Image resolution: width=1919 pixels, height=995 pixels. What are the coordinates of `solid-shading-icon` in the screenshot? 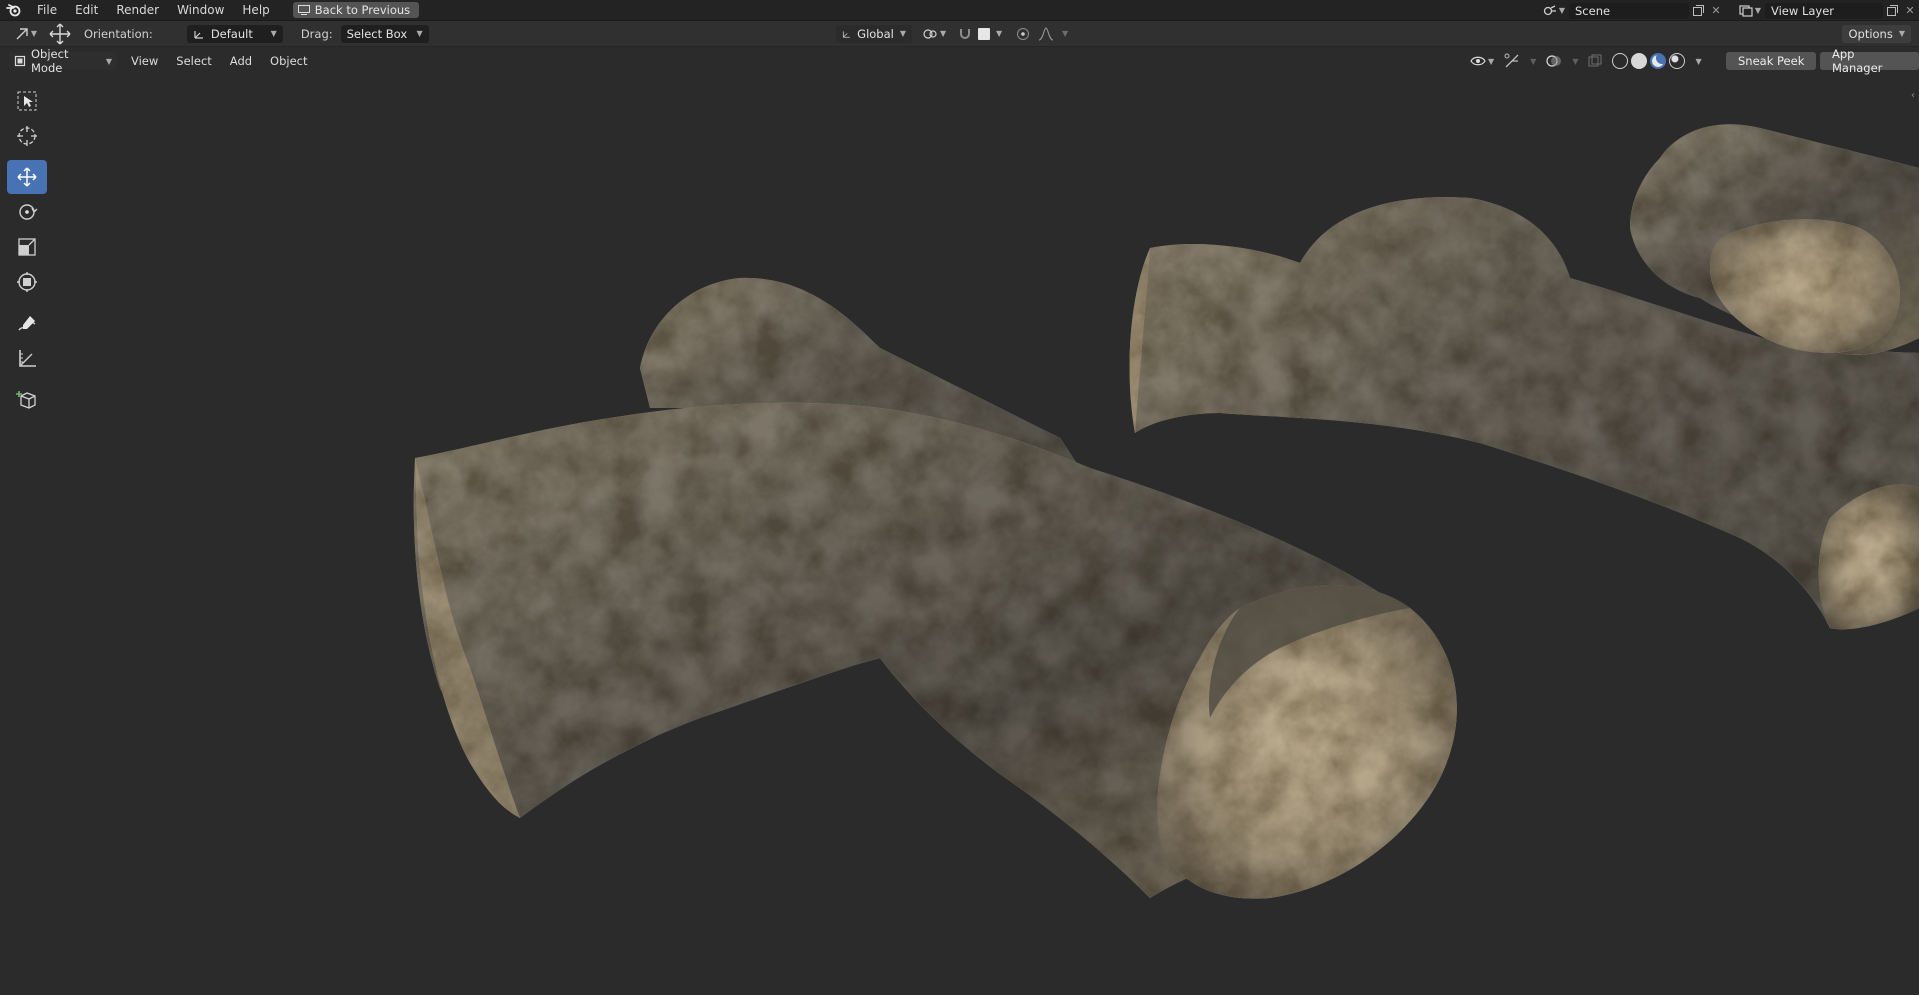 It's located at (1639, 61).